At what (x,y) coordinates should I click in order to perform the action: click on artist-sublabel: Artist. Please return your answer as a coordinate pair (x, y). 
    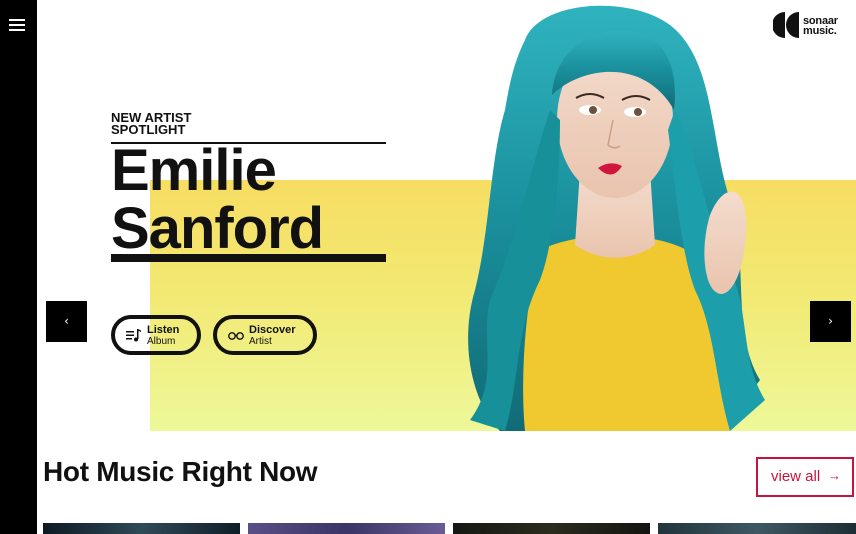
    Looking at the image, I should click on (260, 341).